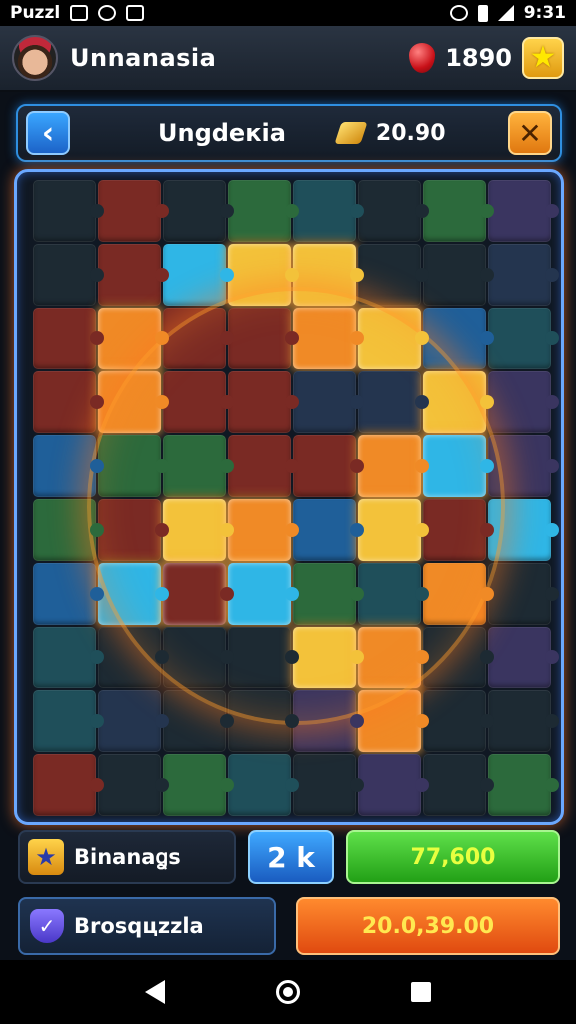 The width and height of the screenshot is (576, 1024). Describe the element at coordinates (35, 58) in the screenshot. I see `player-avatar` at that location.